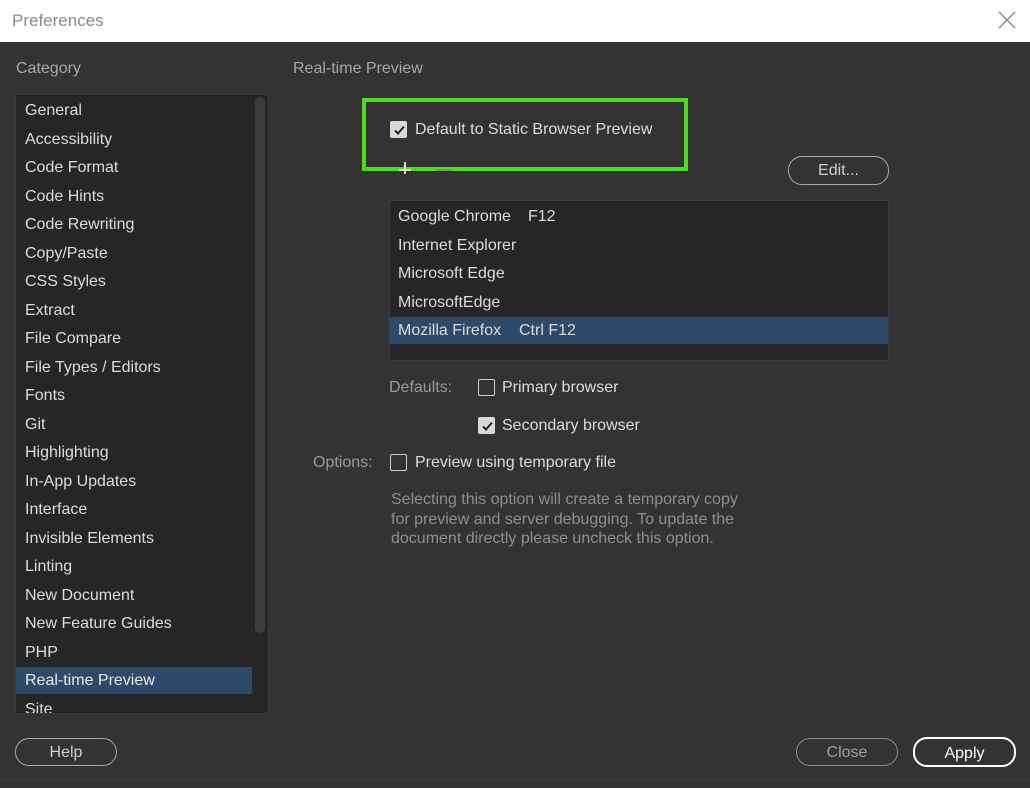 The image size is (1030, 788). What do you see at coordinates (134, 452) in the screenshot?
I see `category-item-highlighting: Highlighting` at bounding box center [134, 452].